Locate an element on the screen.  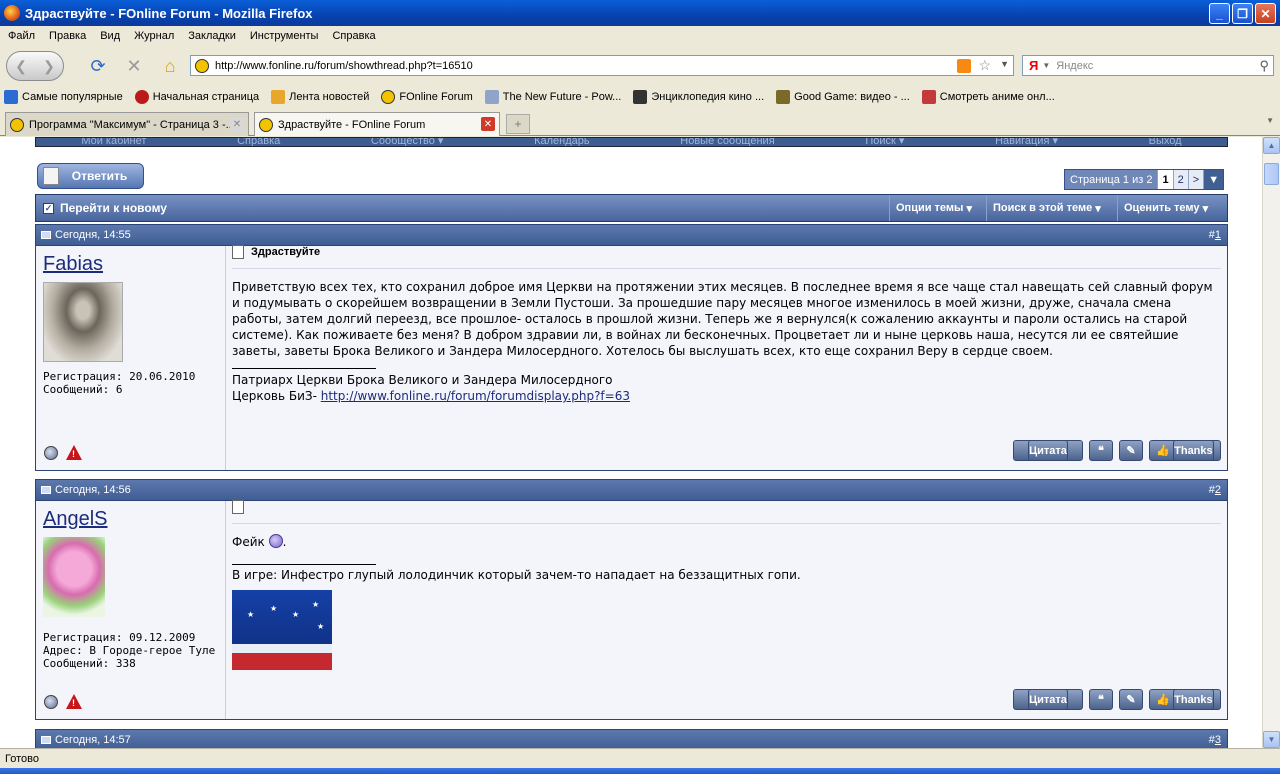
nav-link: Сообщество ▾ is located at coordinates (407, 142).